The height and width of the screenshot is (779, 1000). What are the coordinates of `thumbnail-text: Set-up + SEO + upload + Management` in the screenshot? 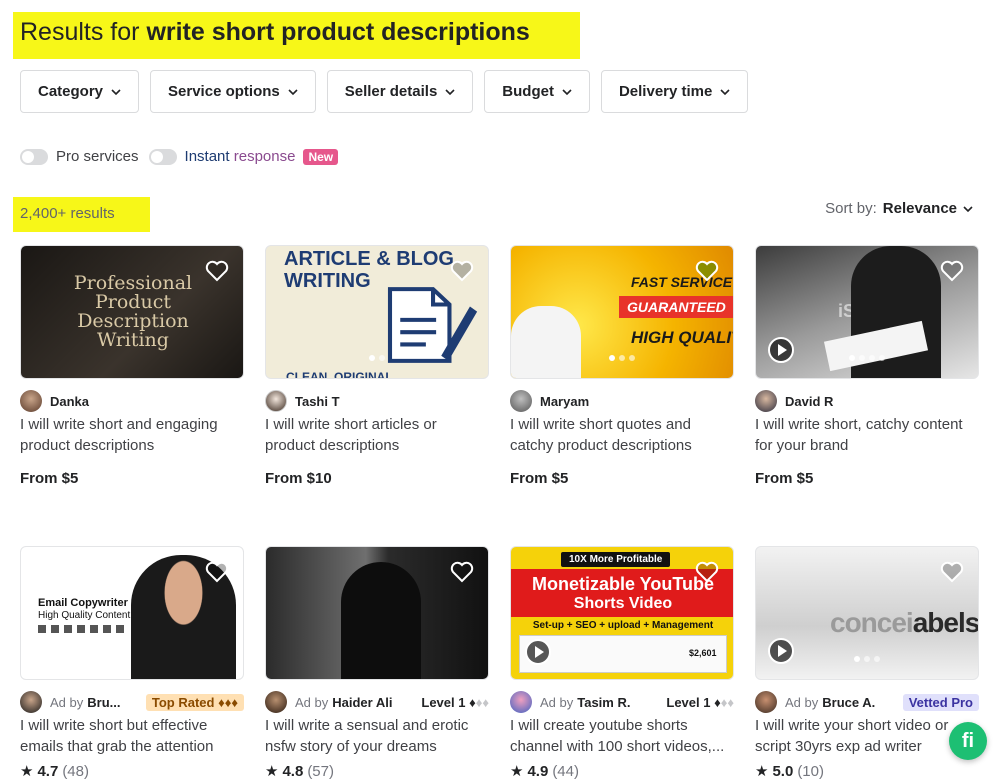 It's located at (623, 625).